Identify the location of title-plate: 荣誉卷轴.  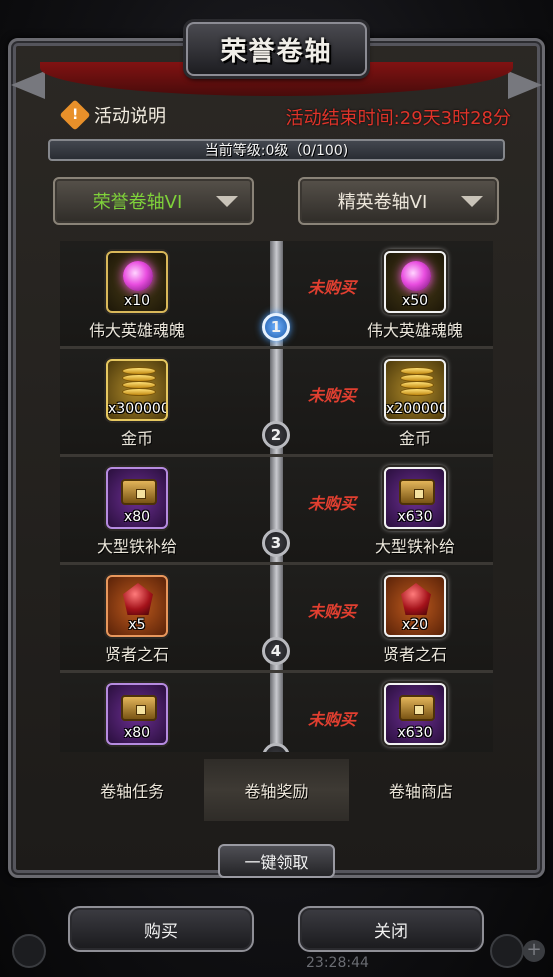
(276, 49).